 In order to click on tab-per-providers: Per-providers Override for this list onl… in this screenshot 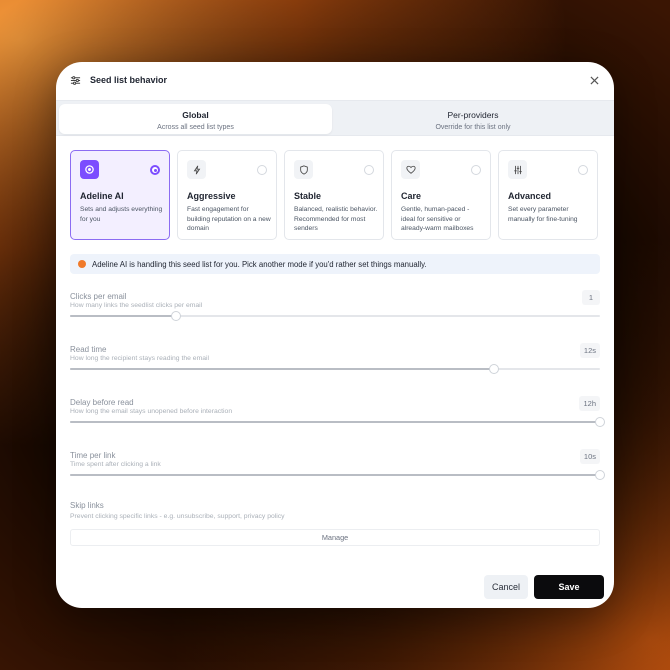, I will do `click(473, 119)`.